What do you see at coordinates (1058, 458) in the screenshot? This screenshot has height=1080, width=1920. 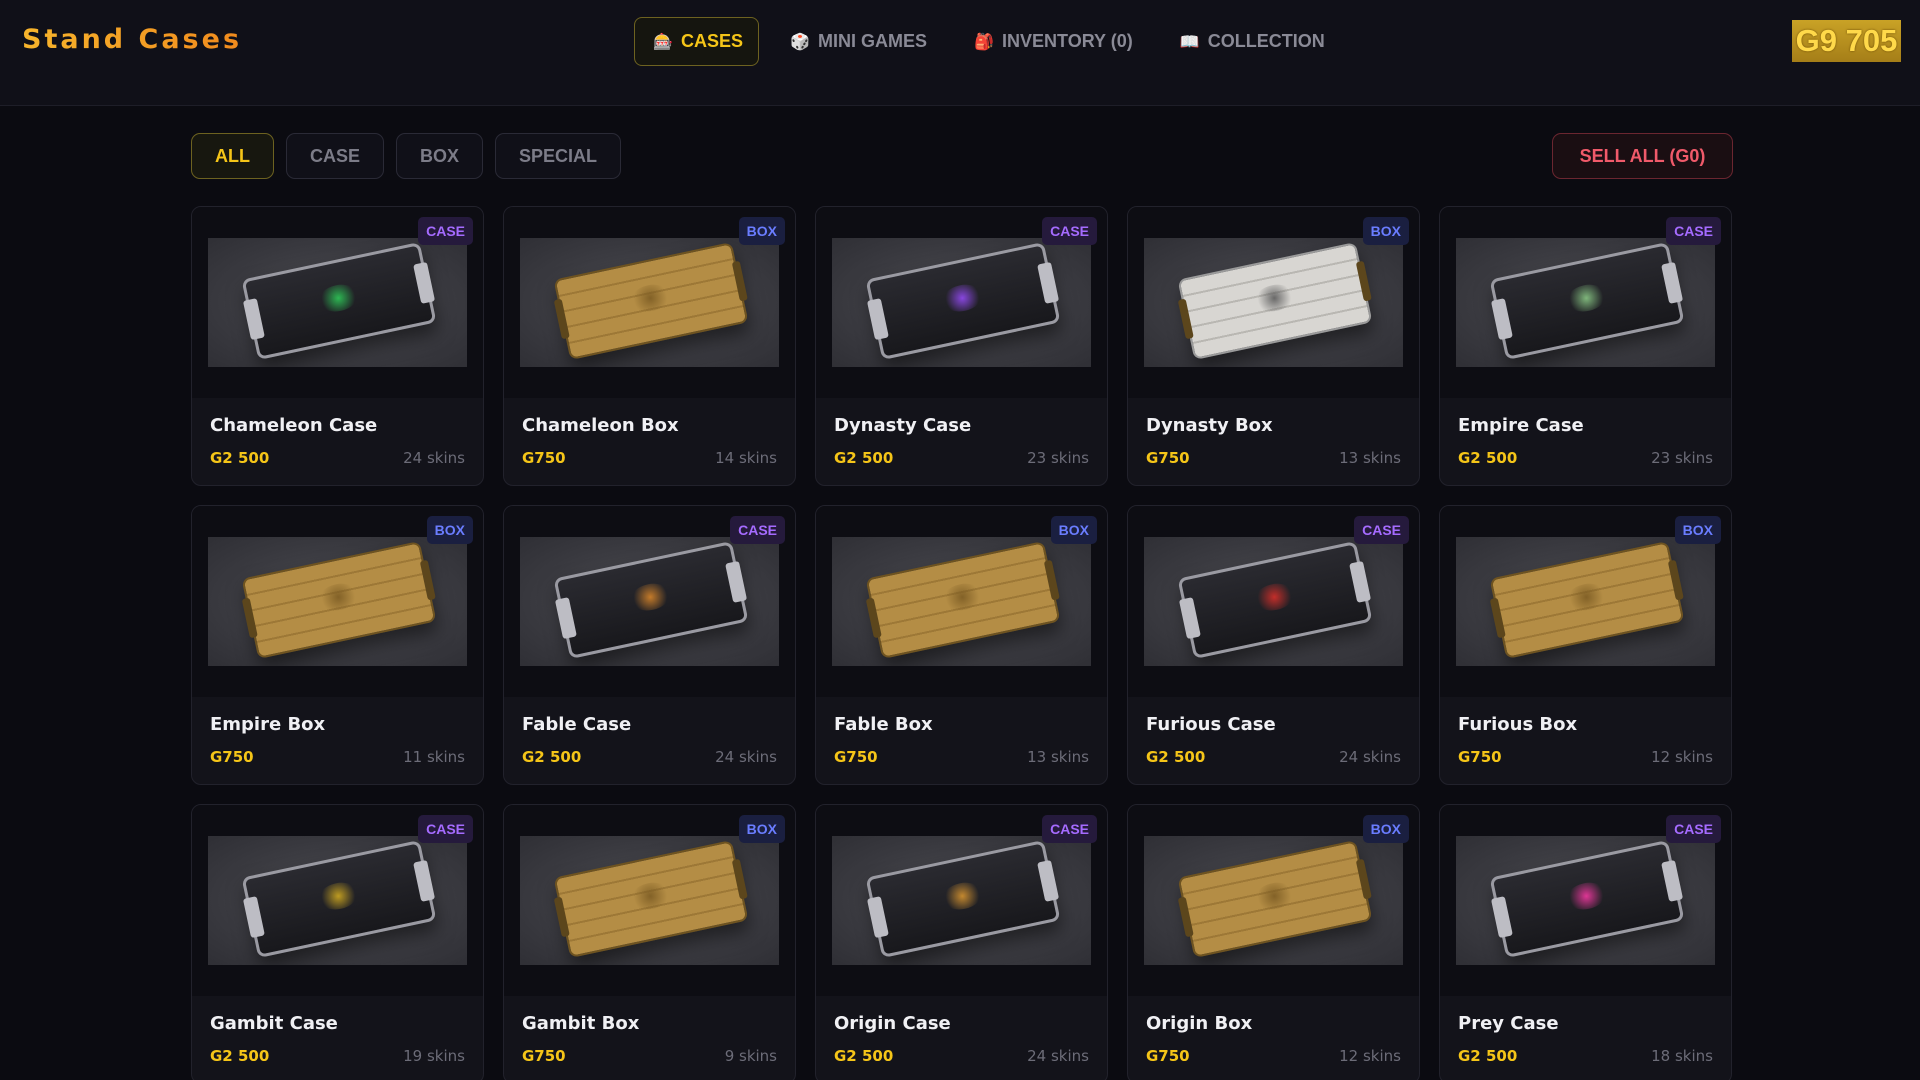 I see `skin-count: 23 skins` at bounding box center [1058, 458].